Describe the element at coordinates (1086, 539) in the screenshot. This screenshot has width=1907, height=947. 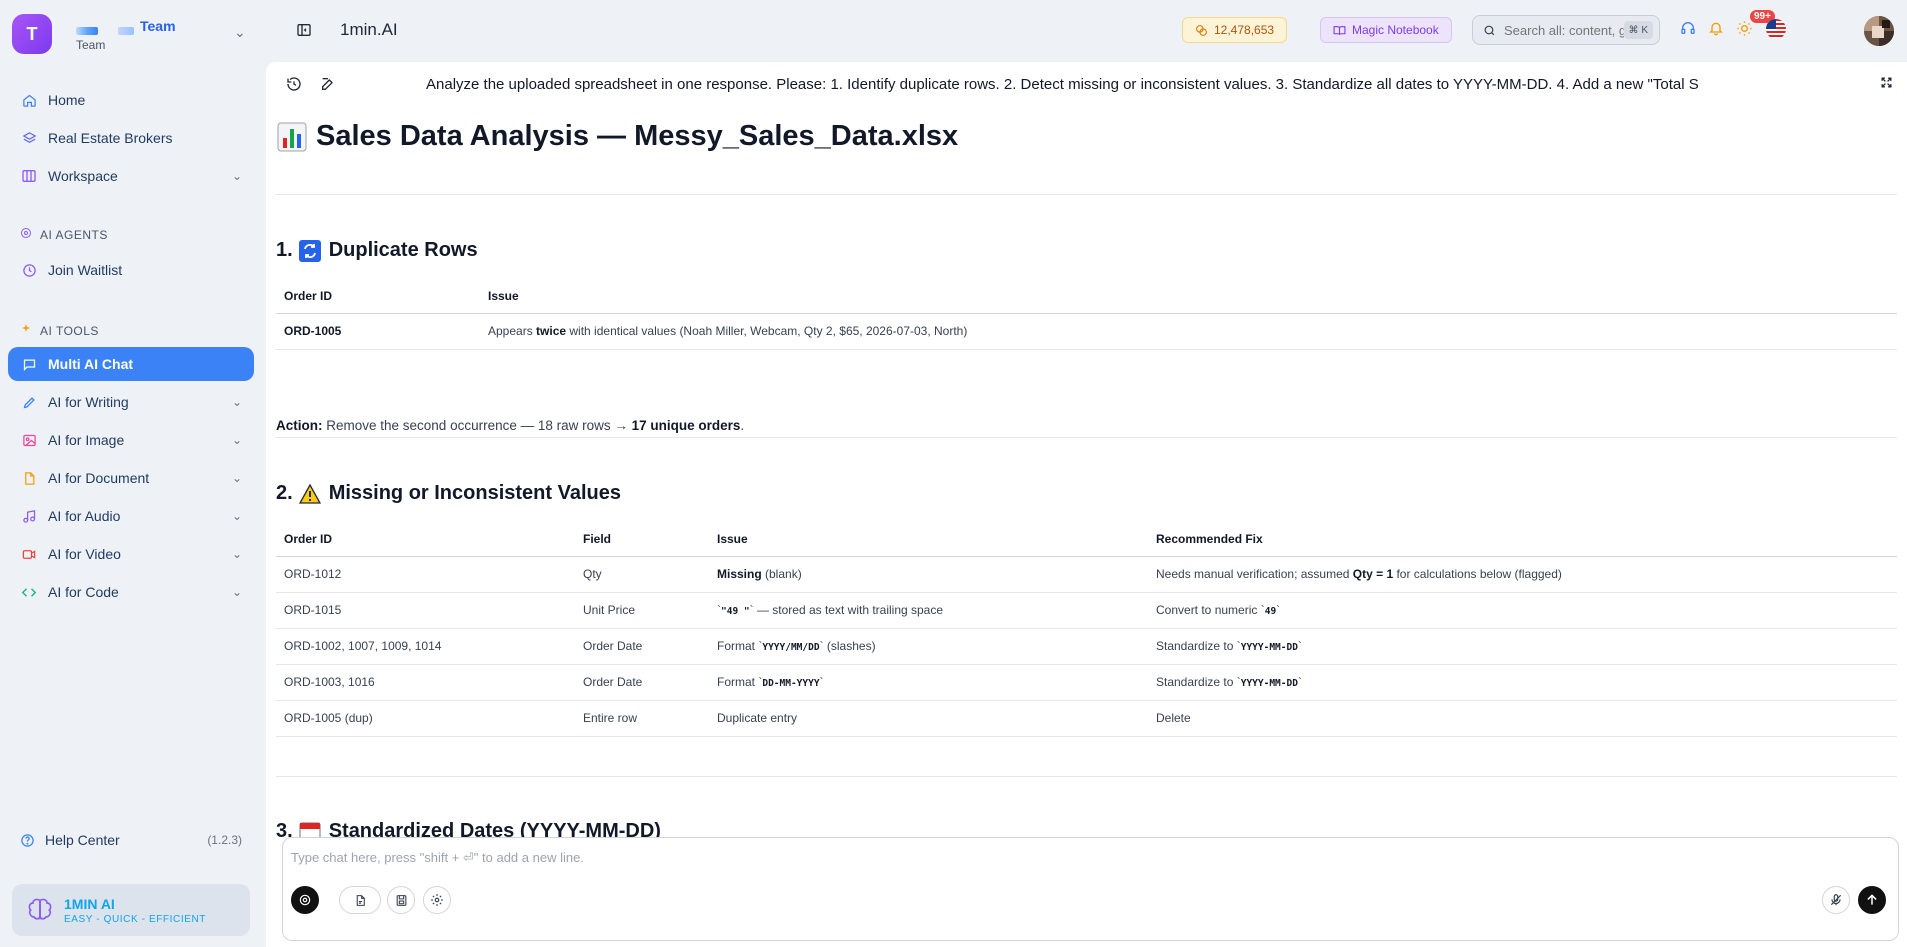
I see `table-header-row: Order ID Field Issue Recommended Fix` at that location.